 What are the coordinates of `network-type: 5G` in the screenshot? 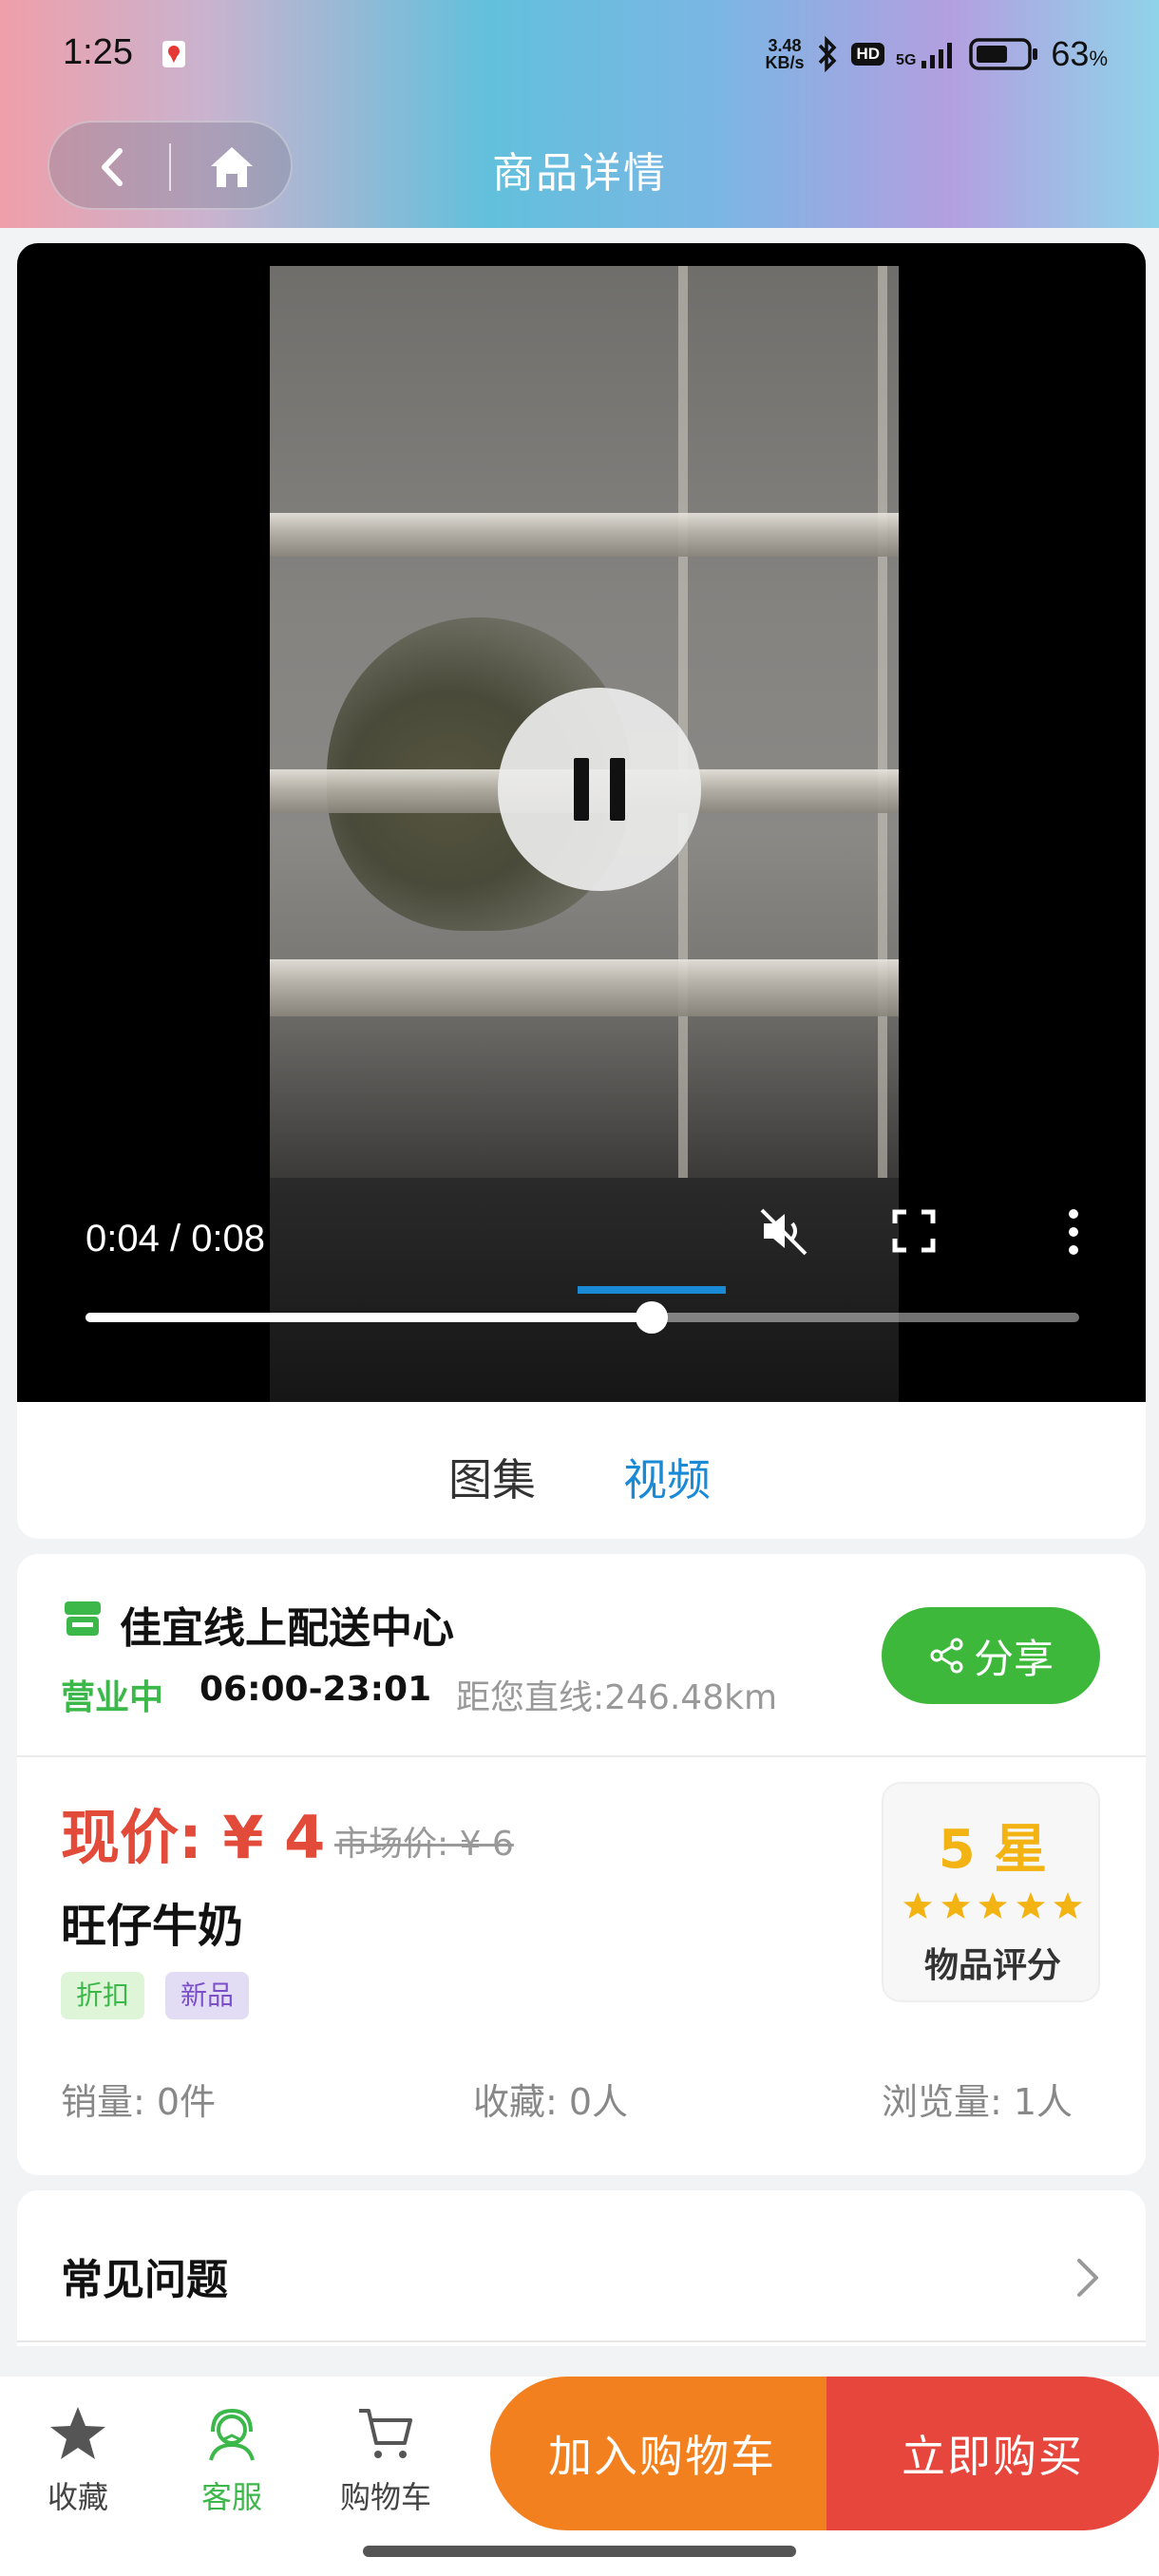 It's located at (906, 60).